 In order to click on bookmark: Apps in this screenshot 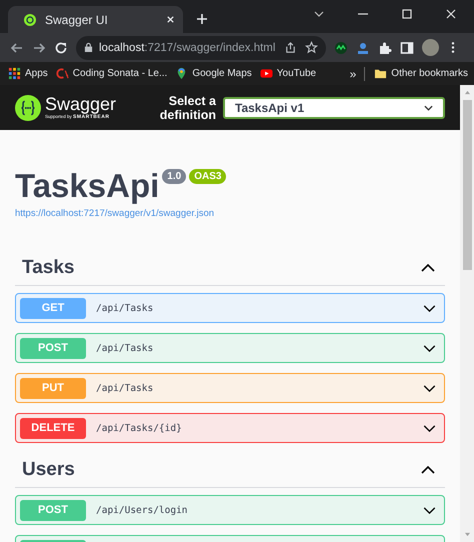, I will do `click(28, 73)`.